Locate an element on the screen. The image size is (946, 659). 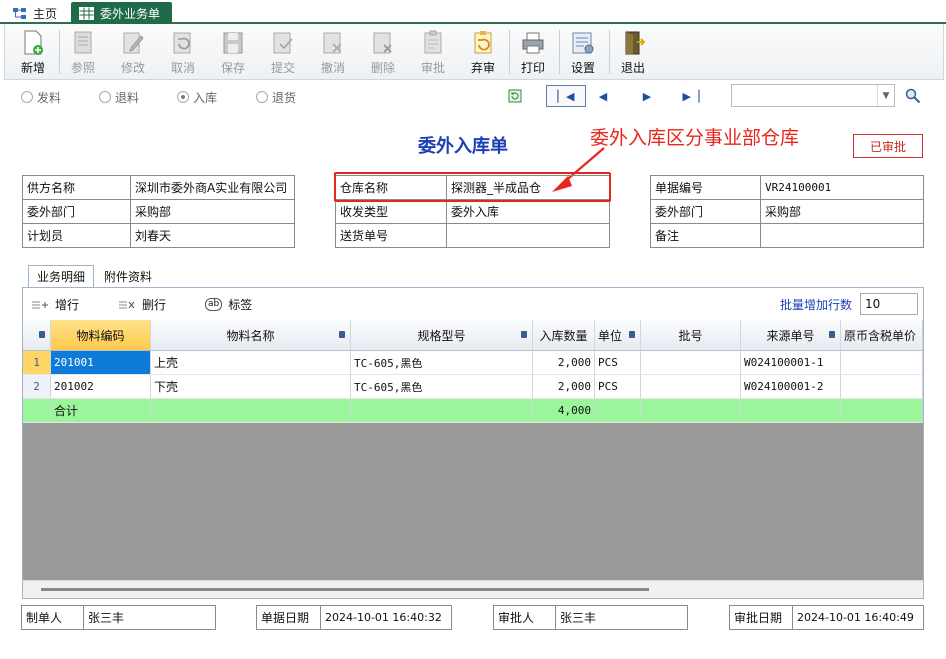
nav-prev-button: ◀ is located at coordinates (603, 96).